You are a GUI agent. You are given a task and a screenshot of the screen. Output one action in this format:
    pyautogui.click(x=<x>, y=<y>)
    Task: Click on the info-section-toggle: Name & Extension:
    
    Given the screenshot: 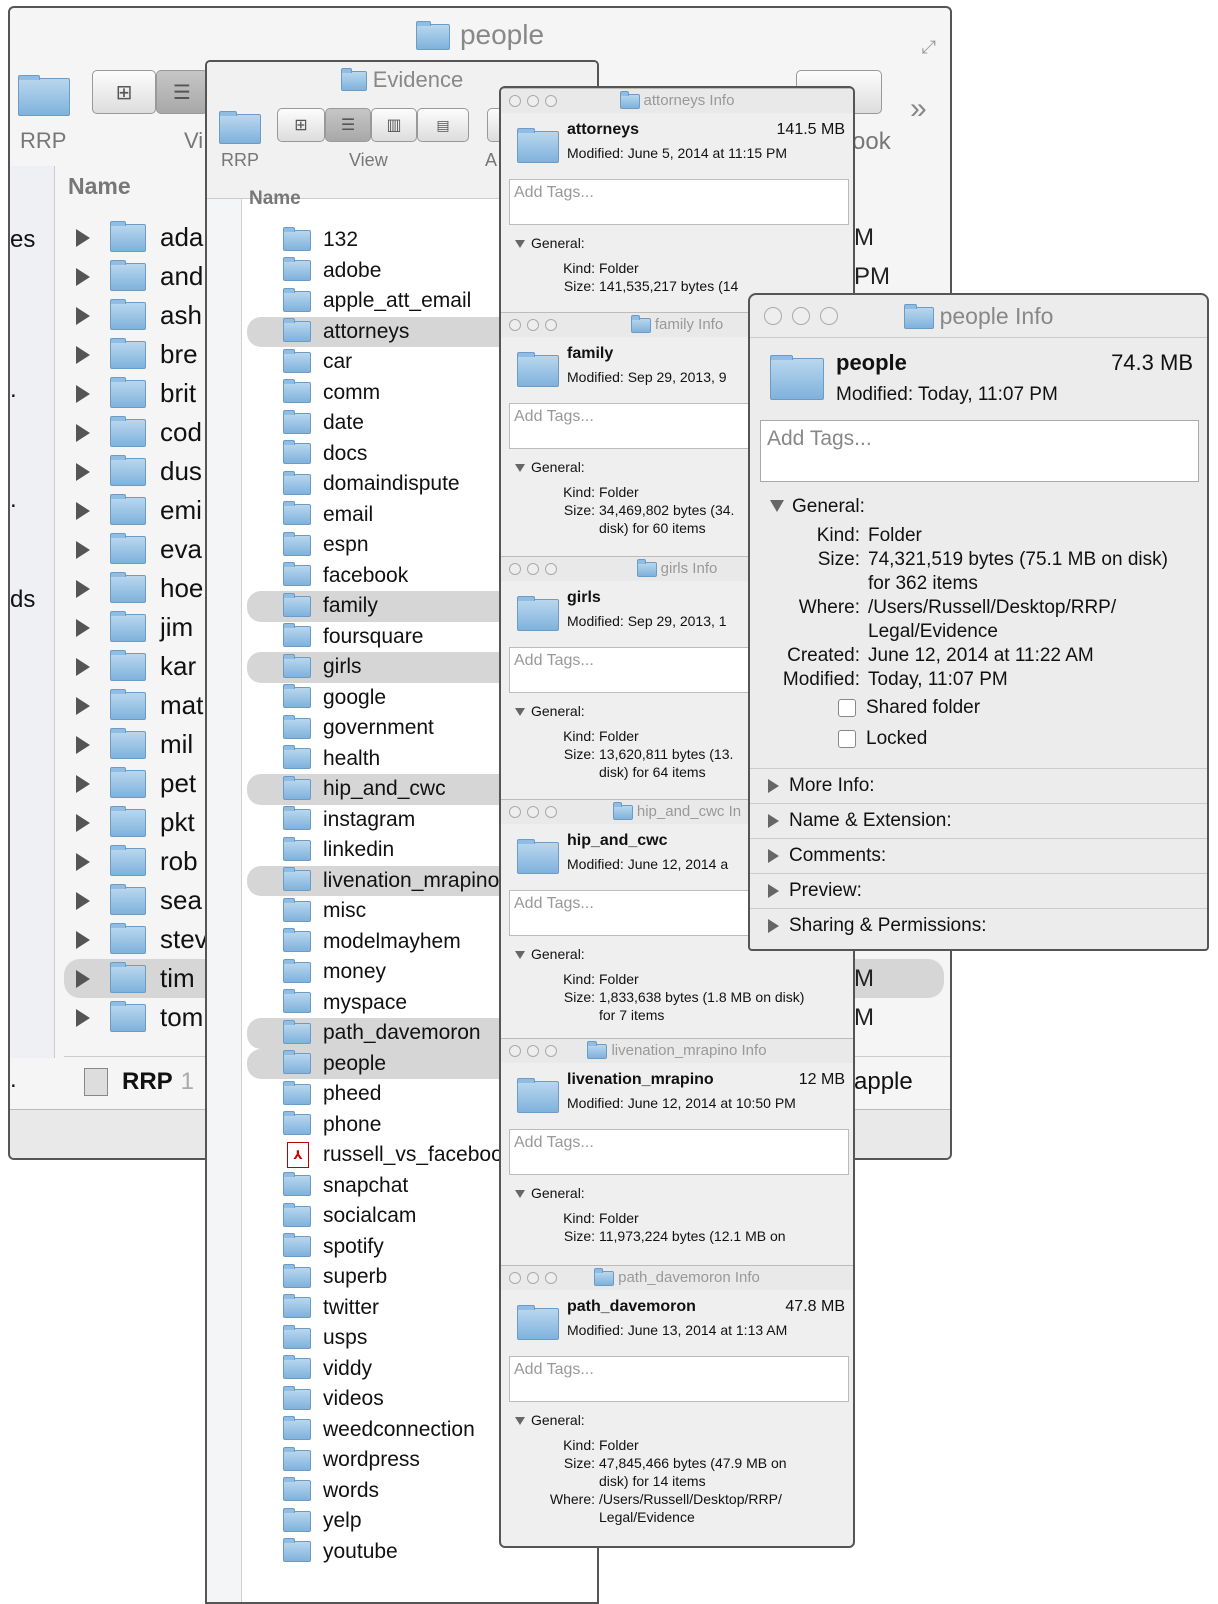 What is the action you would take?
    pyautogui.click(x=978, y=820)
    